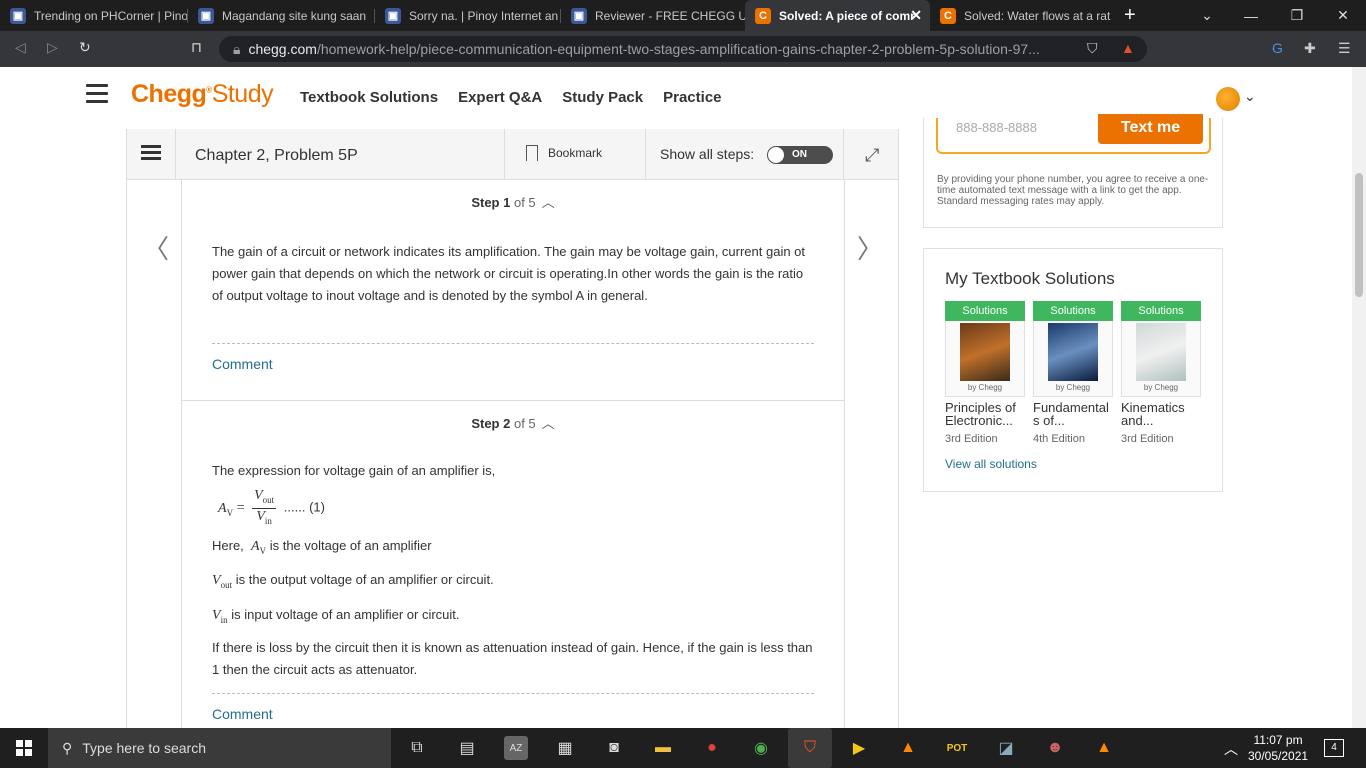  Describe the element at coordinates (93, 15) in the screenshot. I see `browser-tab-1: ▣ Trending on PHCorner | Pinoy` at that location.